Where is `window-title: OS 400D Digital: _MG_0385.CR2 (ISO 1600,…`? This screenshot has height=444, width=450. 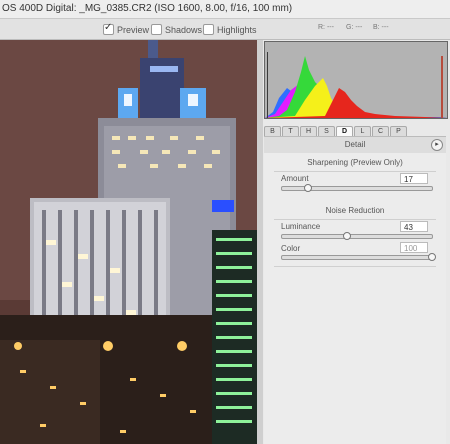 window-title: OS 400D Digital: _MG_0385.CR2 (ISO 1600,… is located at coordinates (147, 8).